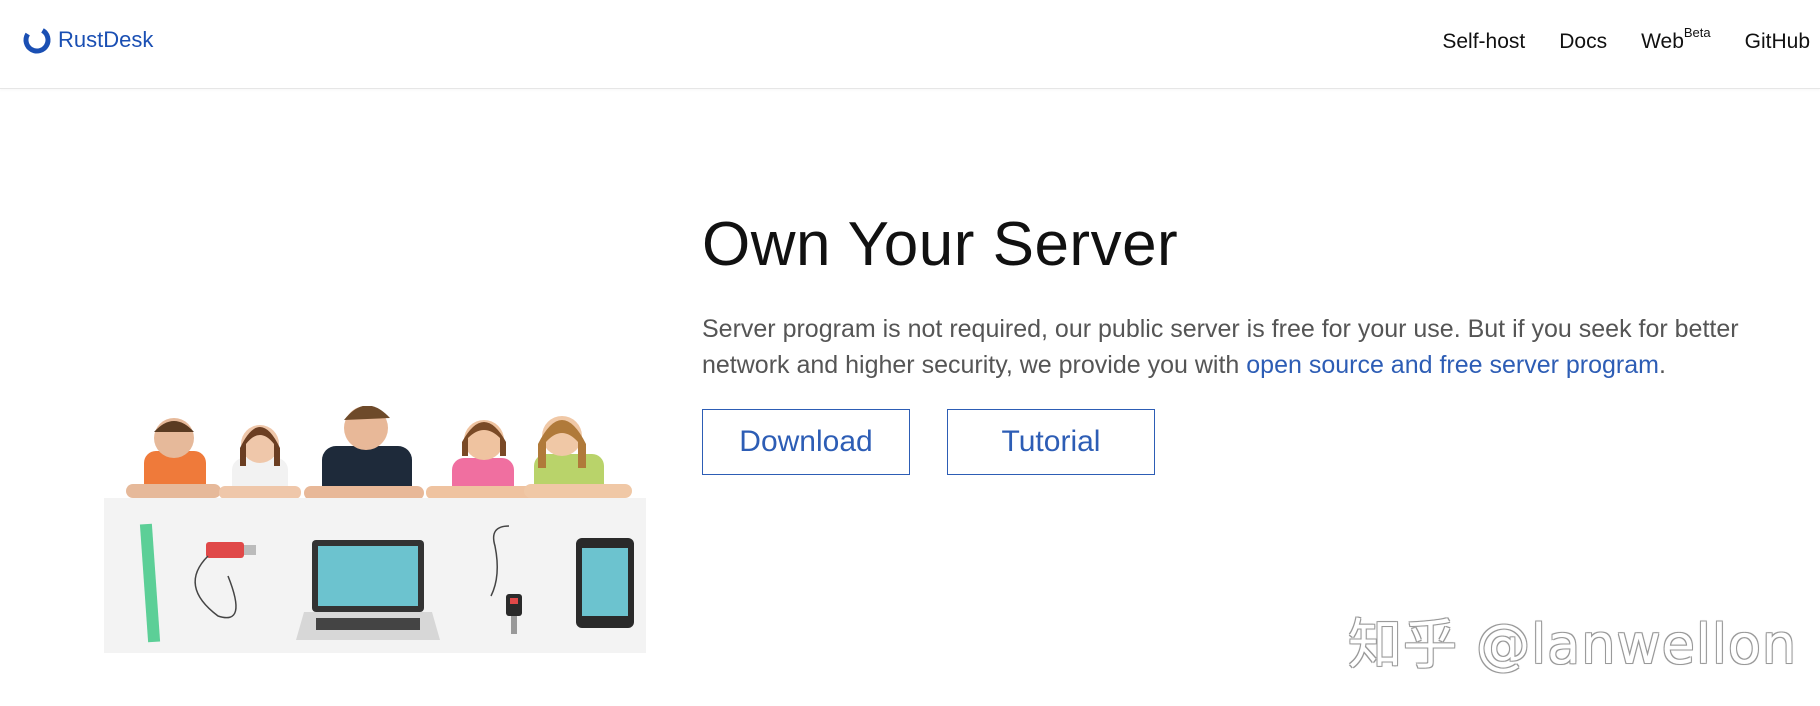 The image size is (1820, 706). What do you see at coordinates (1609, 39) in the screenshot?
I see `nav-links: Self-host Docs WebBeta GitHub` at bounding box center [1609, 39].